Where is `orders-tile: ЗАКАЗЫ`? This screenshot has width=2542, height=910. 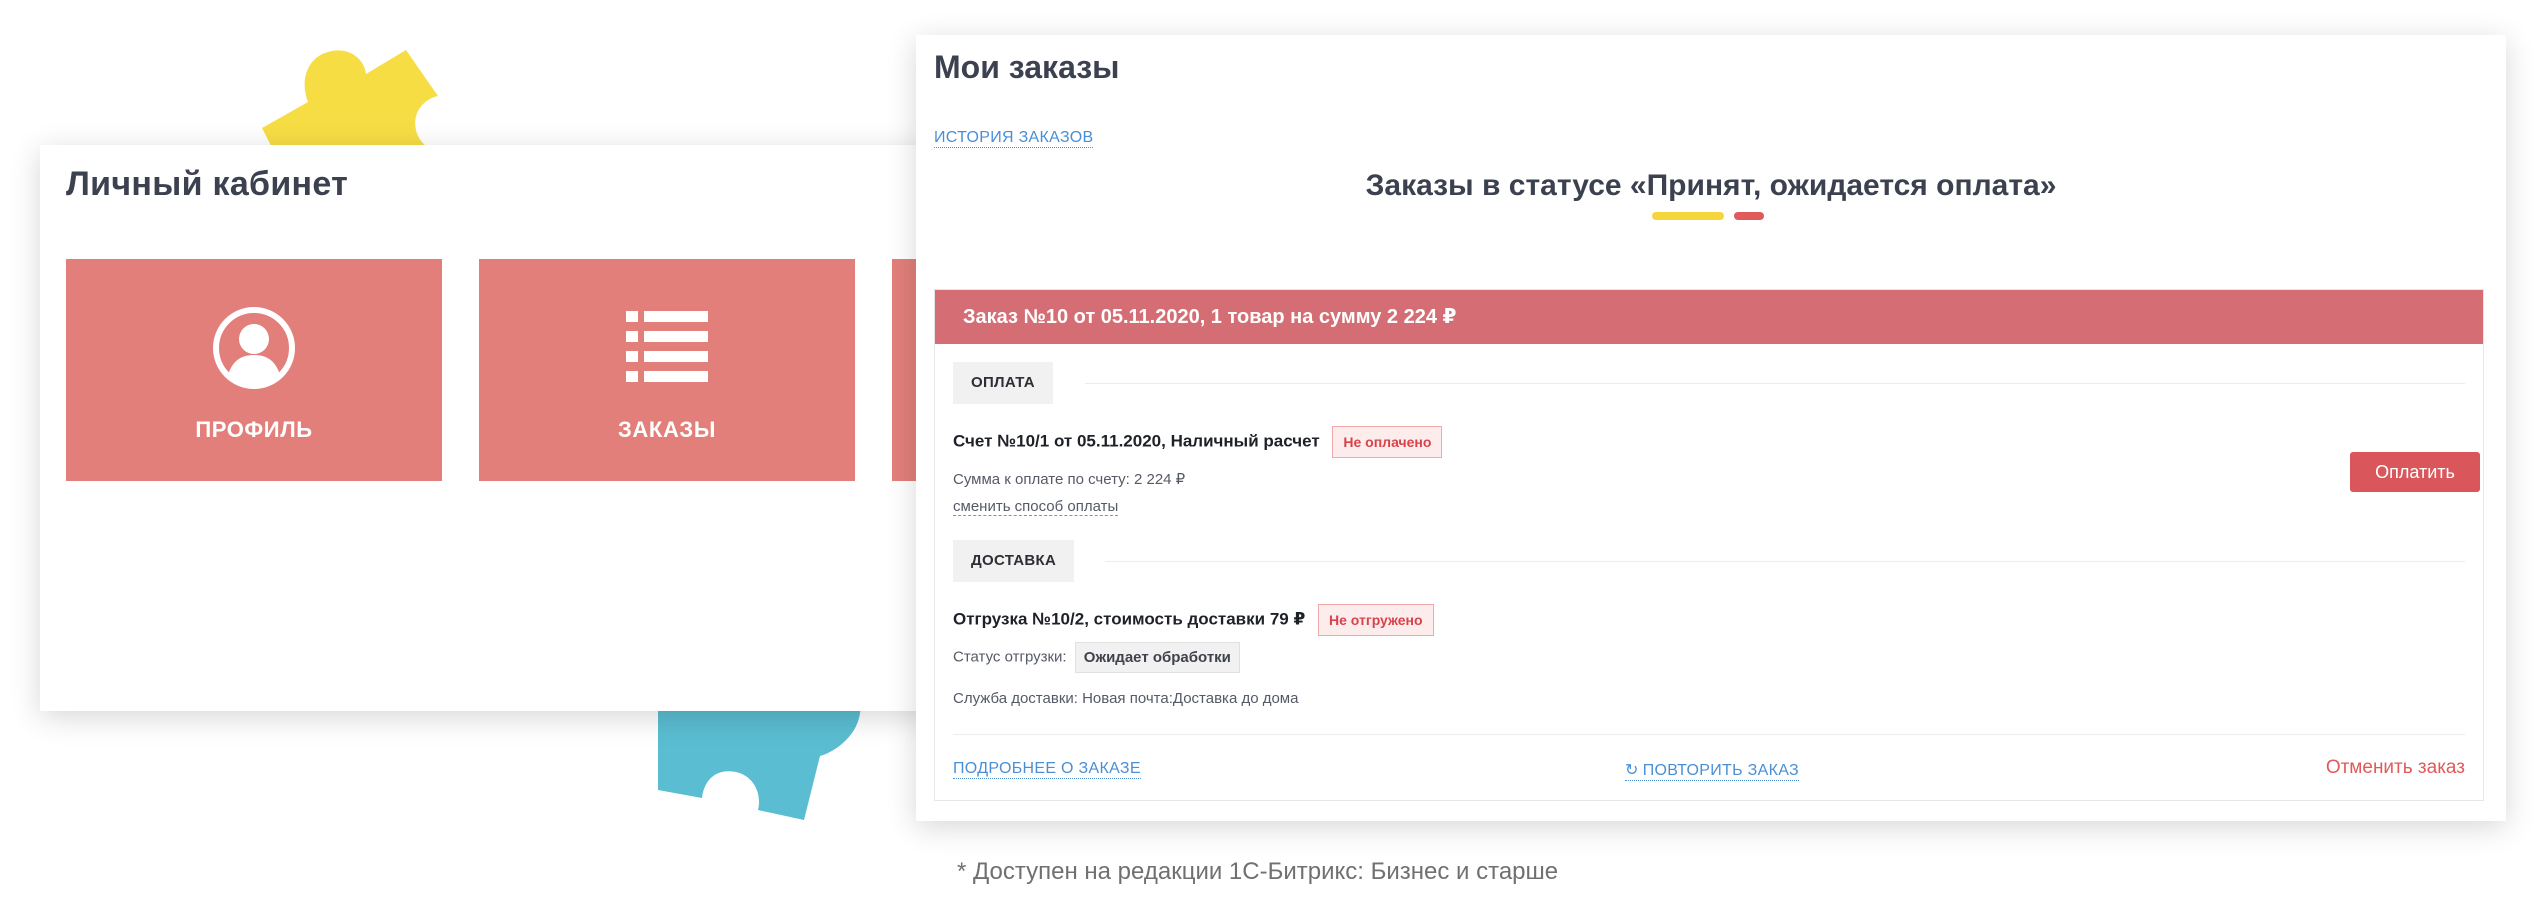
orders-tile: ЗАКАЗЫ is located at coordinates (667, 370).